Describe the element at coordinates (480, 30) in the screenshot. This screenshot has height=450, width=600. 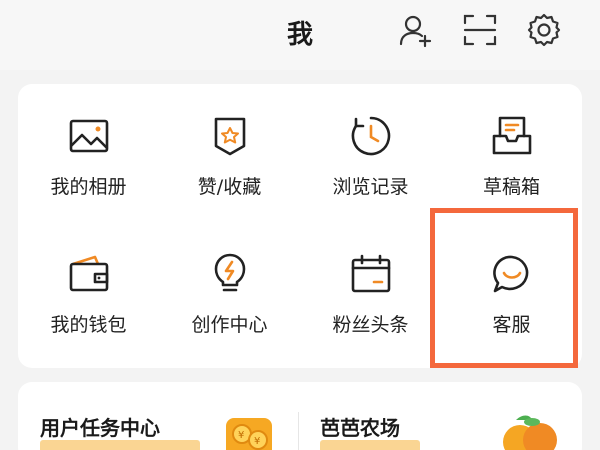
I see `scan-icon` at that location.